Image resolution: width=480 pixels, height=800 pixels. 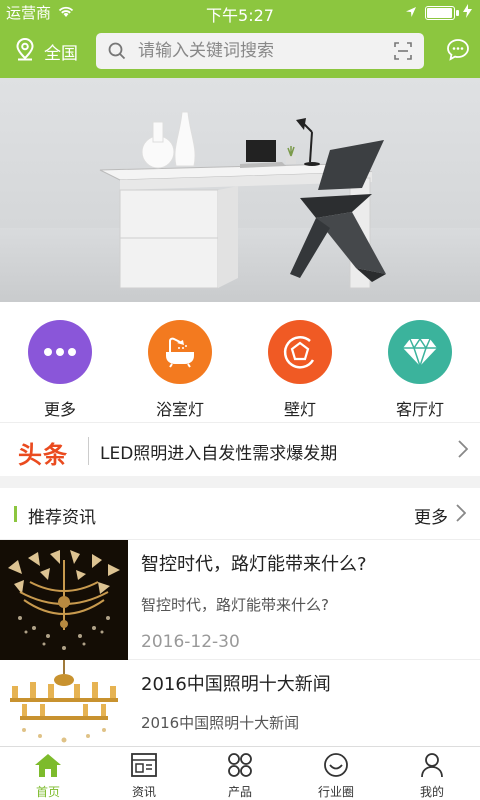 What do you see at coordinates (236, 684) in the screenshot?
I see `article-title: 2016中国照明十大新闻` at bounding box center [236, 684].